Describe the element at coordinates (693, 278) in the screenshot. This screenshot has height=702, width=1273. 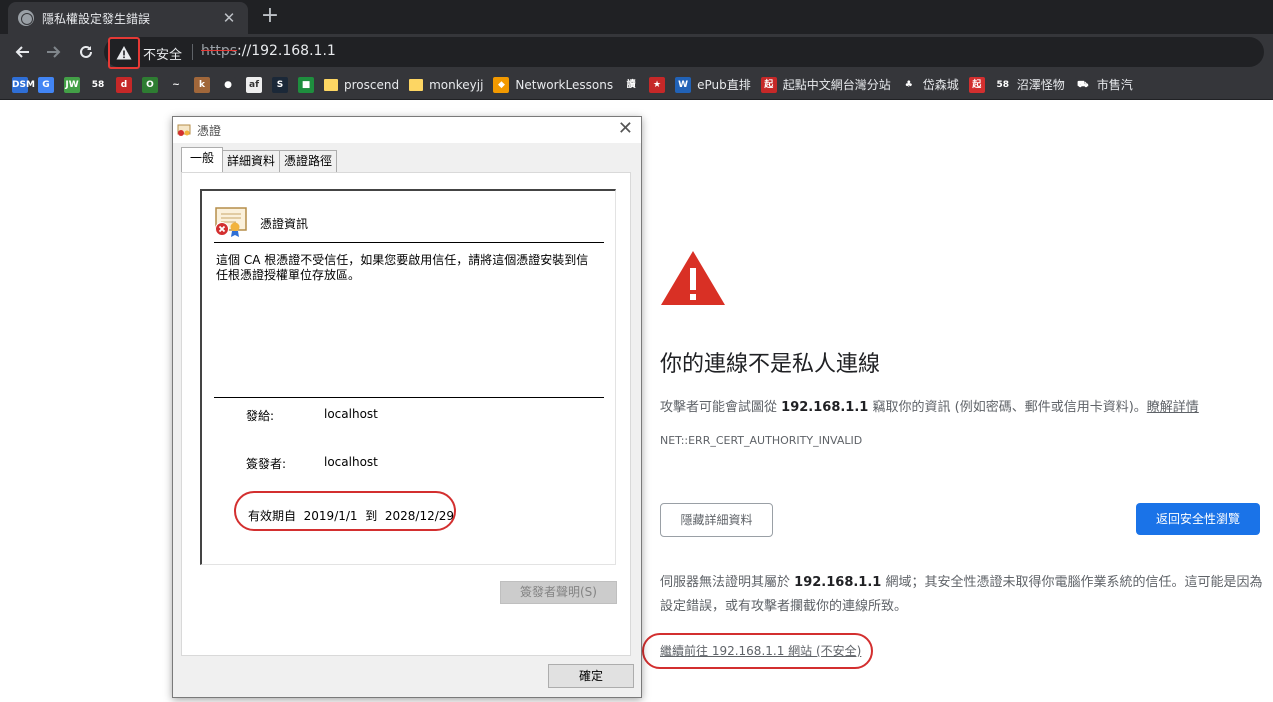
I see `warning-triangle-icon` at that location.